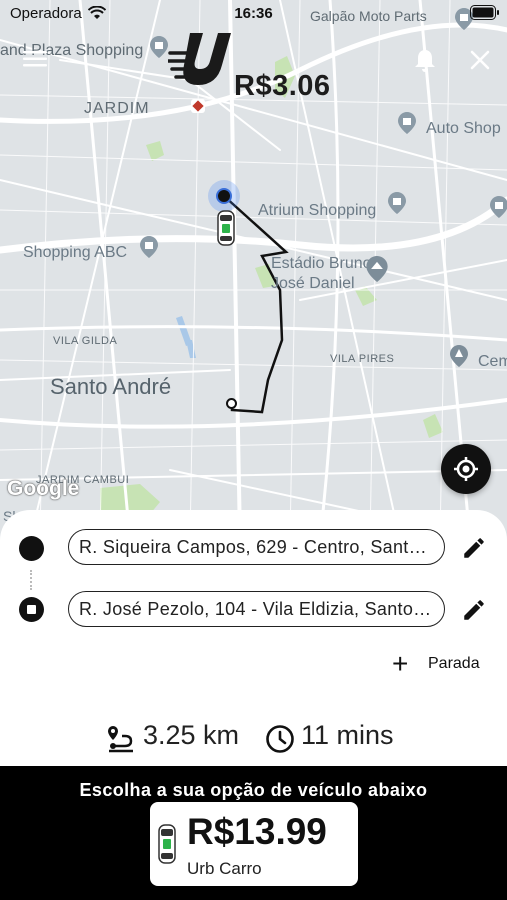 This screenshot has width=507, height=900. I want to click on distance-value: 3.25 km, so click(191, 735).